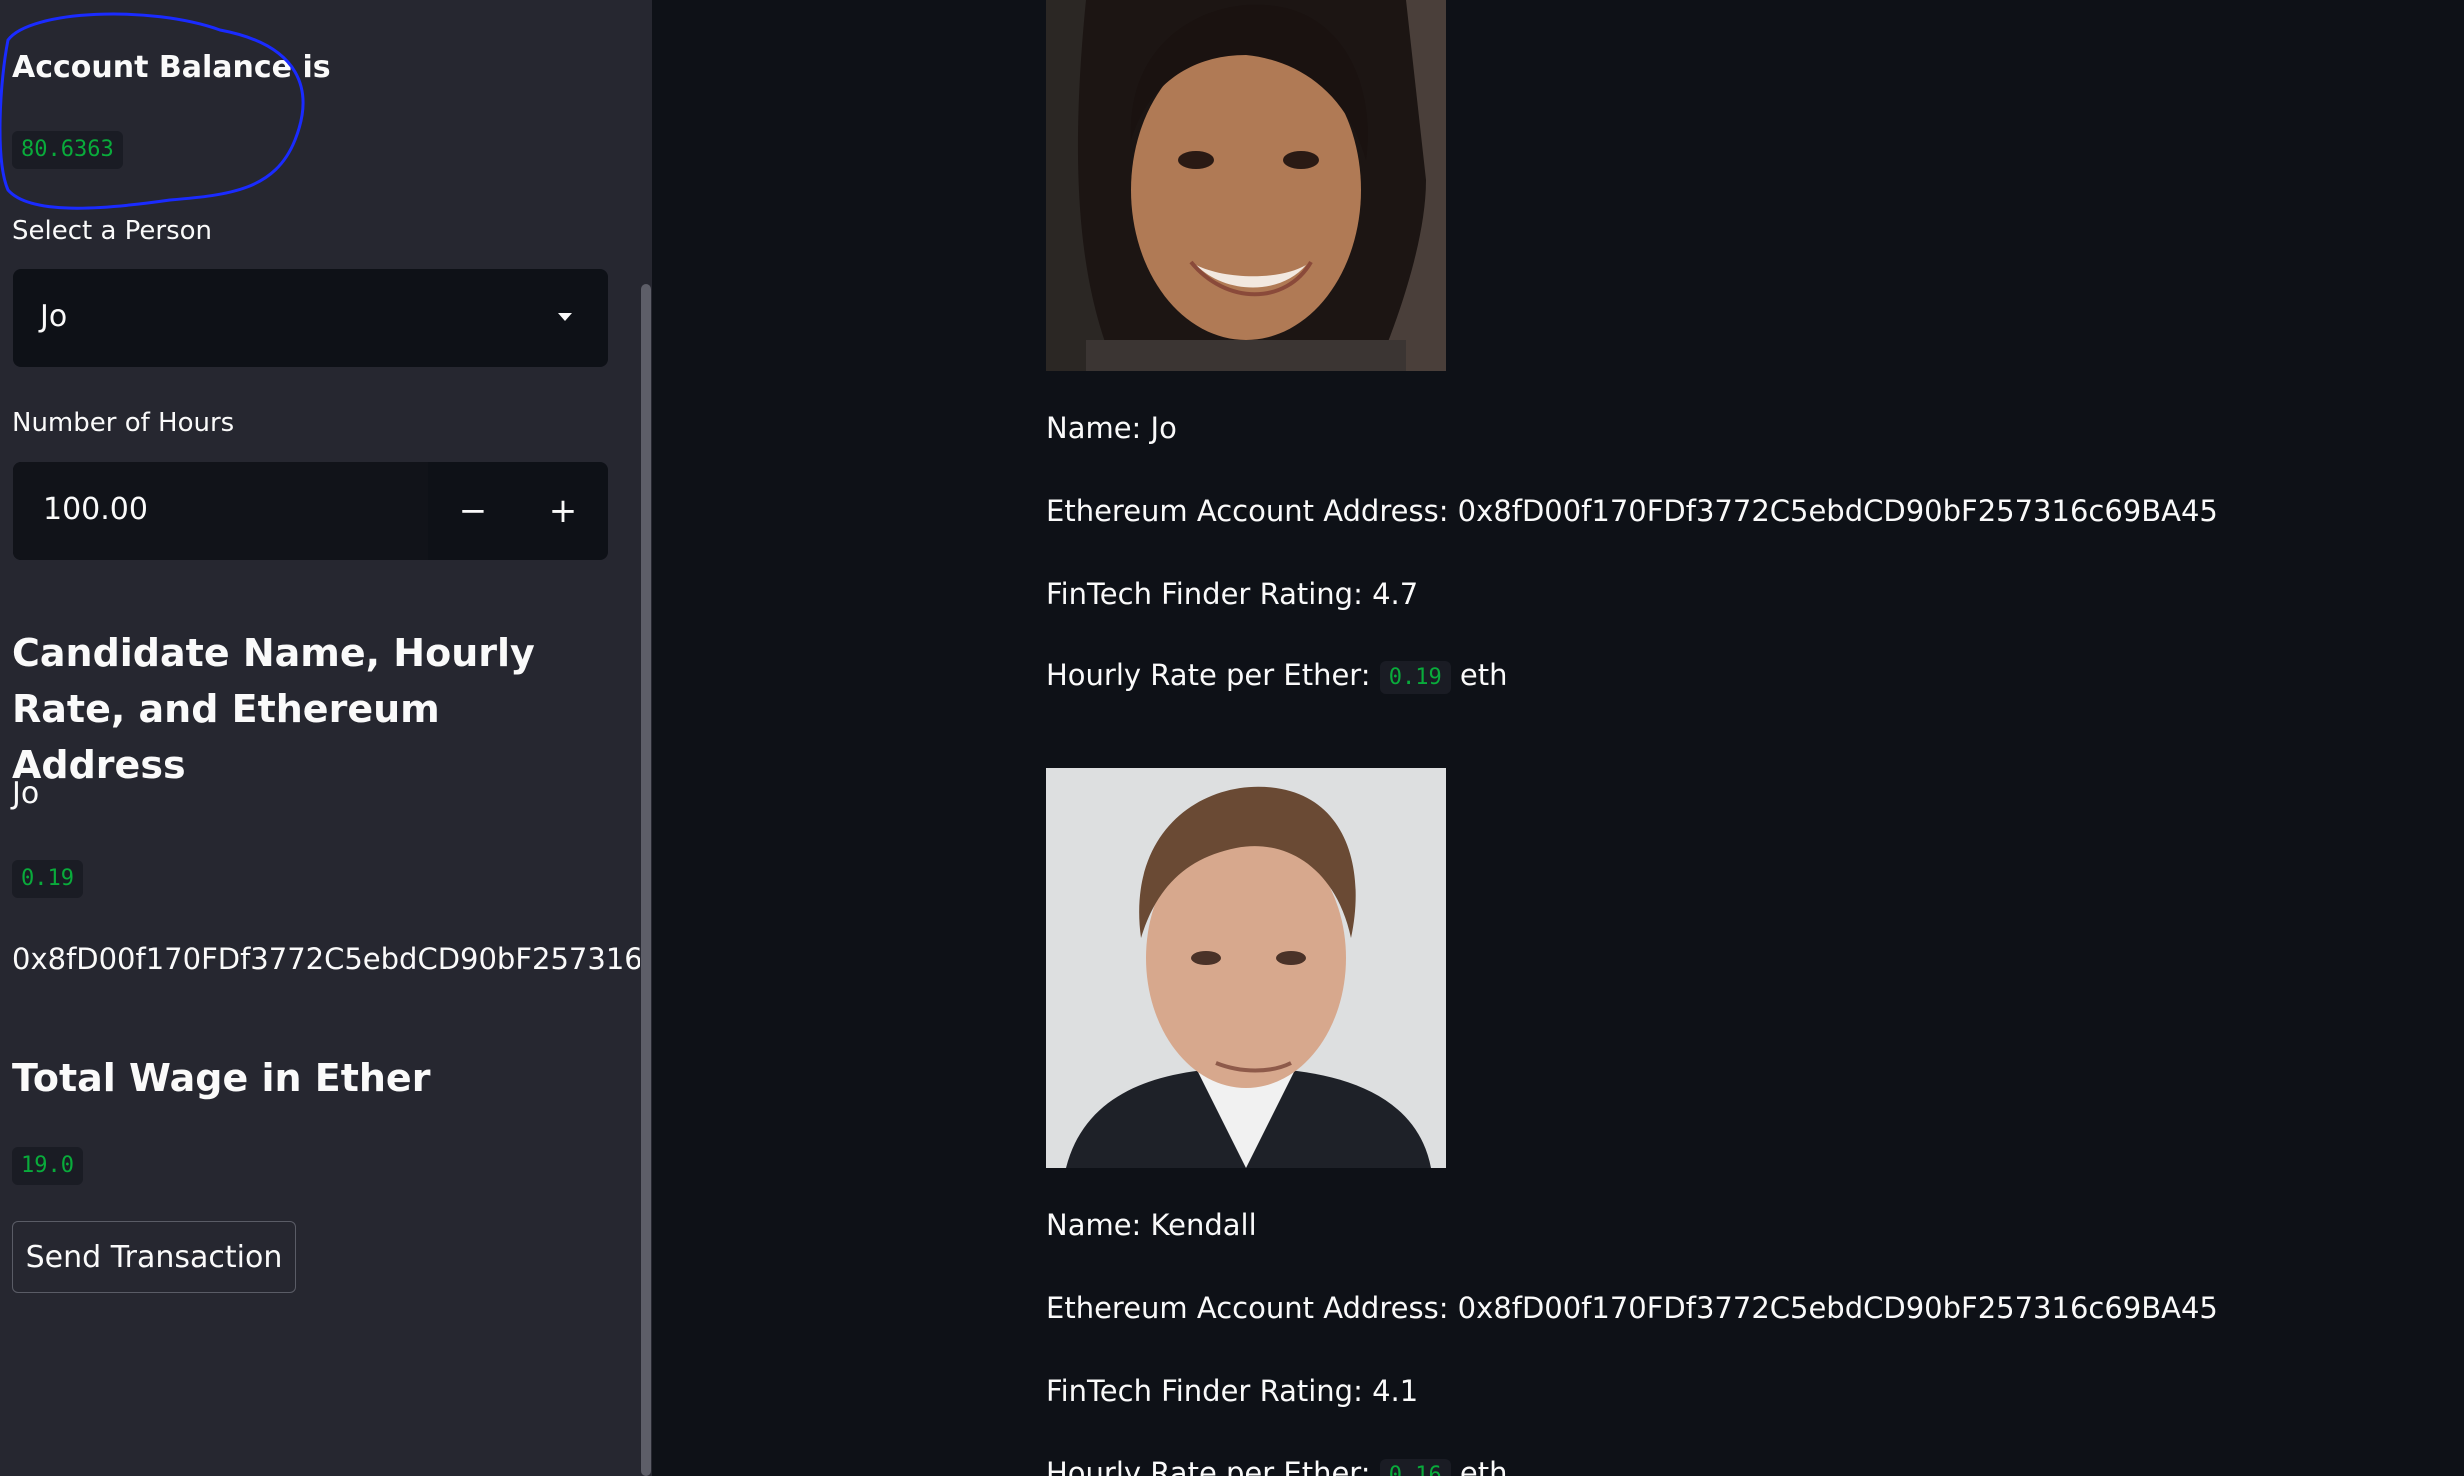 Image resolution: width=2464 pixels, height=1476 pixels. I want to click on sidebar-scrollbar, so click(646, 880).